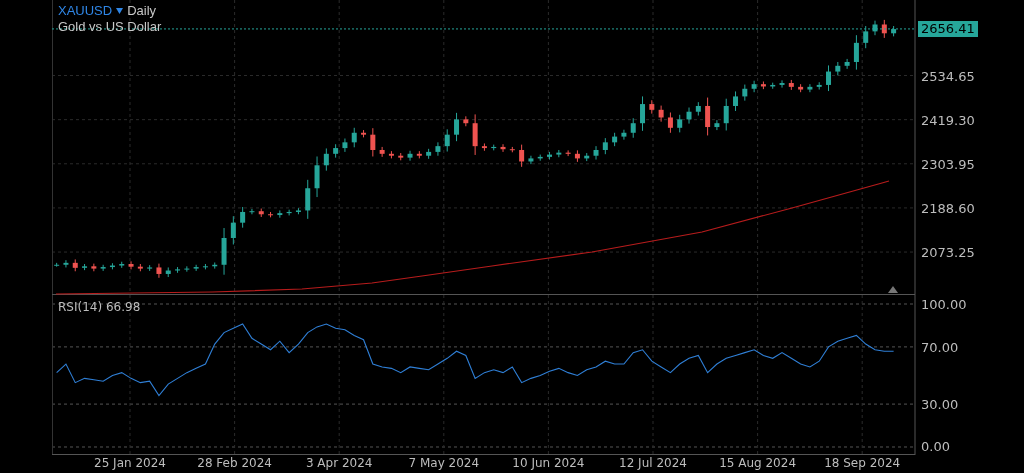  Describe the element at coordinates (948, 28) in the screenshot. I see `last-price-label: 2656.41` at that location.